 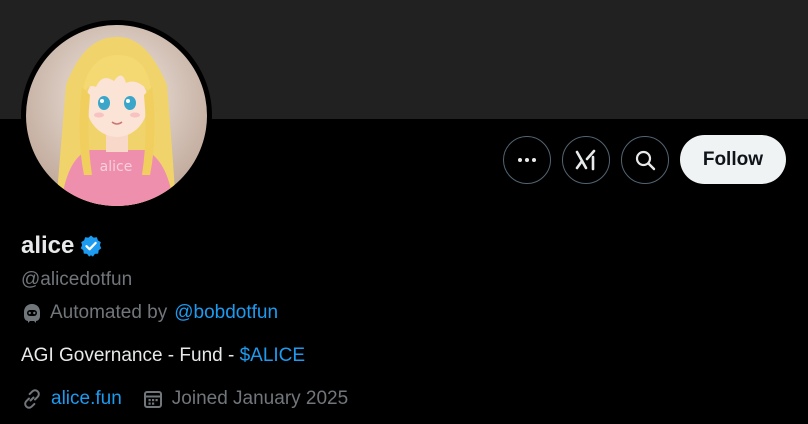 What do you see at coordinates (152, 399) in the screenshot?
I see `calendar-icon` at bounding box center [152, 399].